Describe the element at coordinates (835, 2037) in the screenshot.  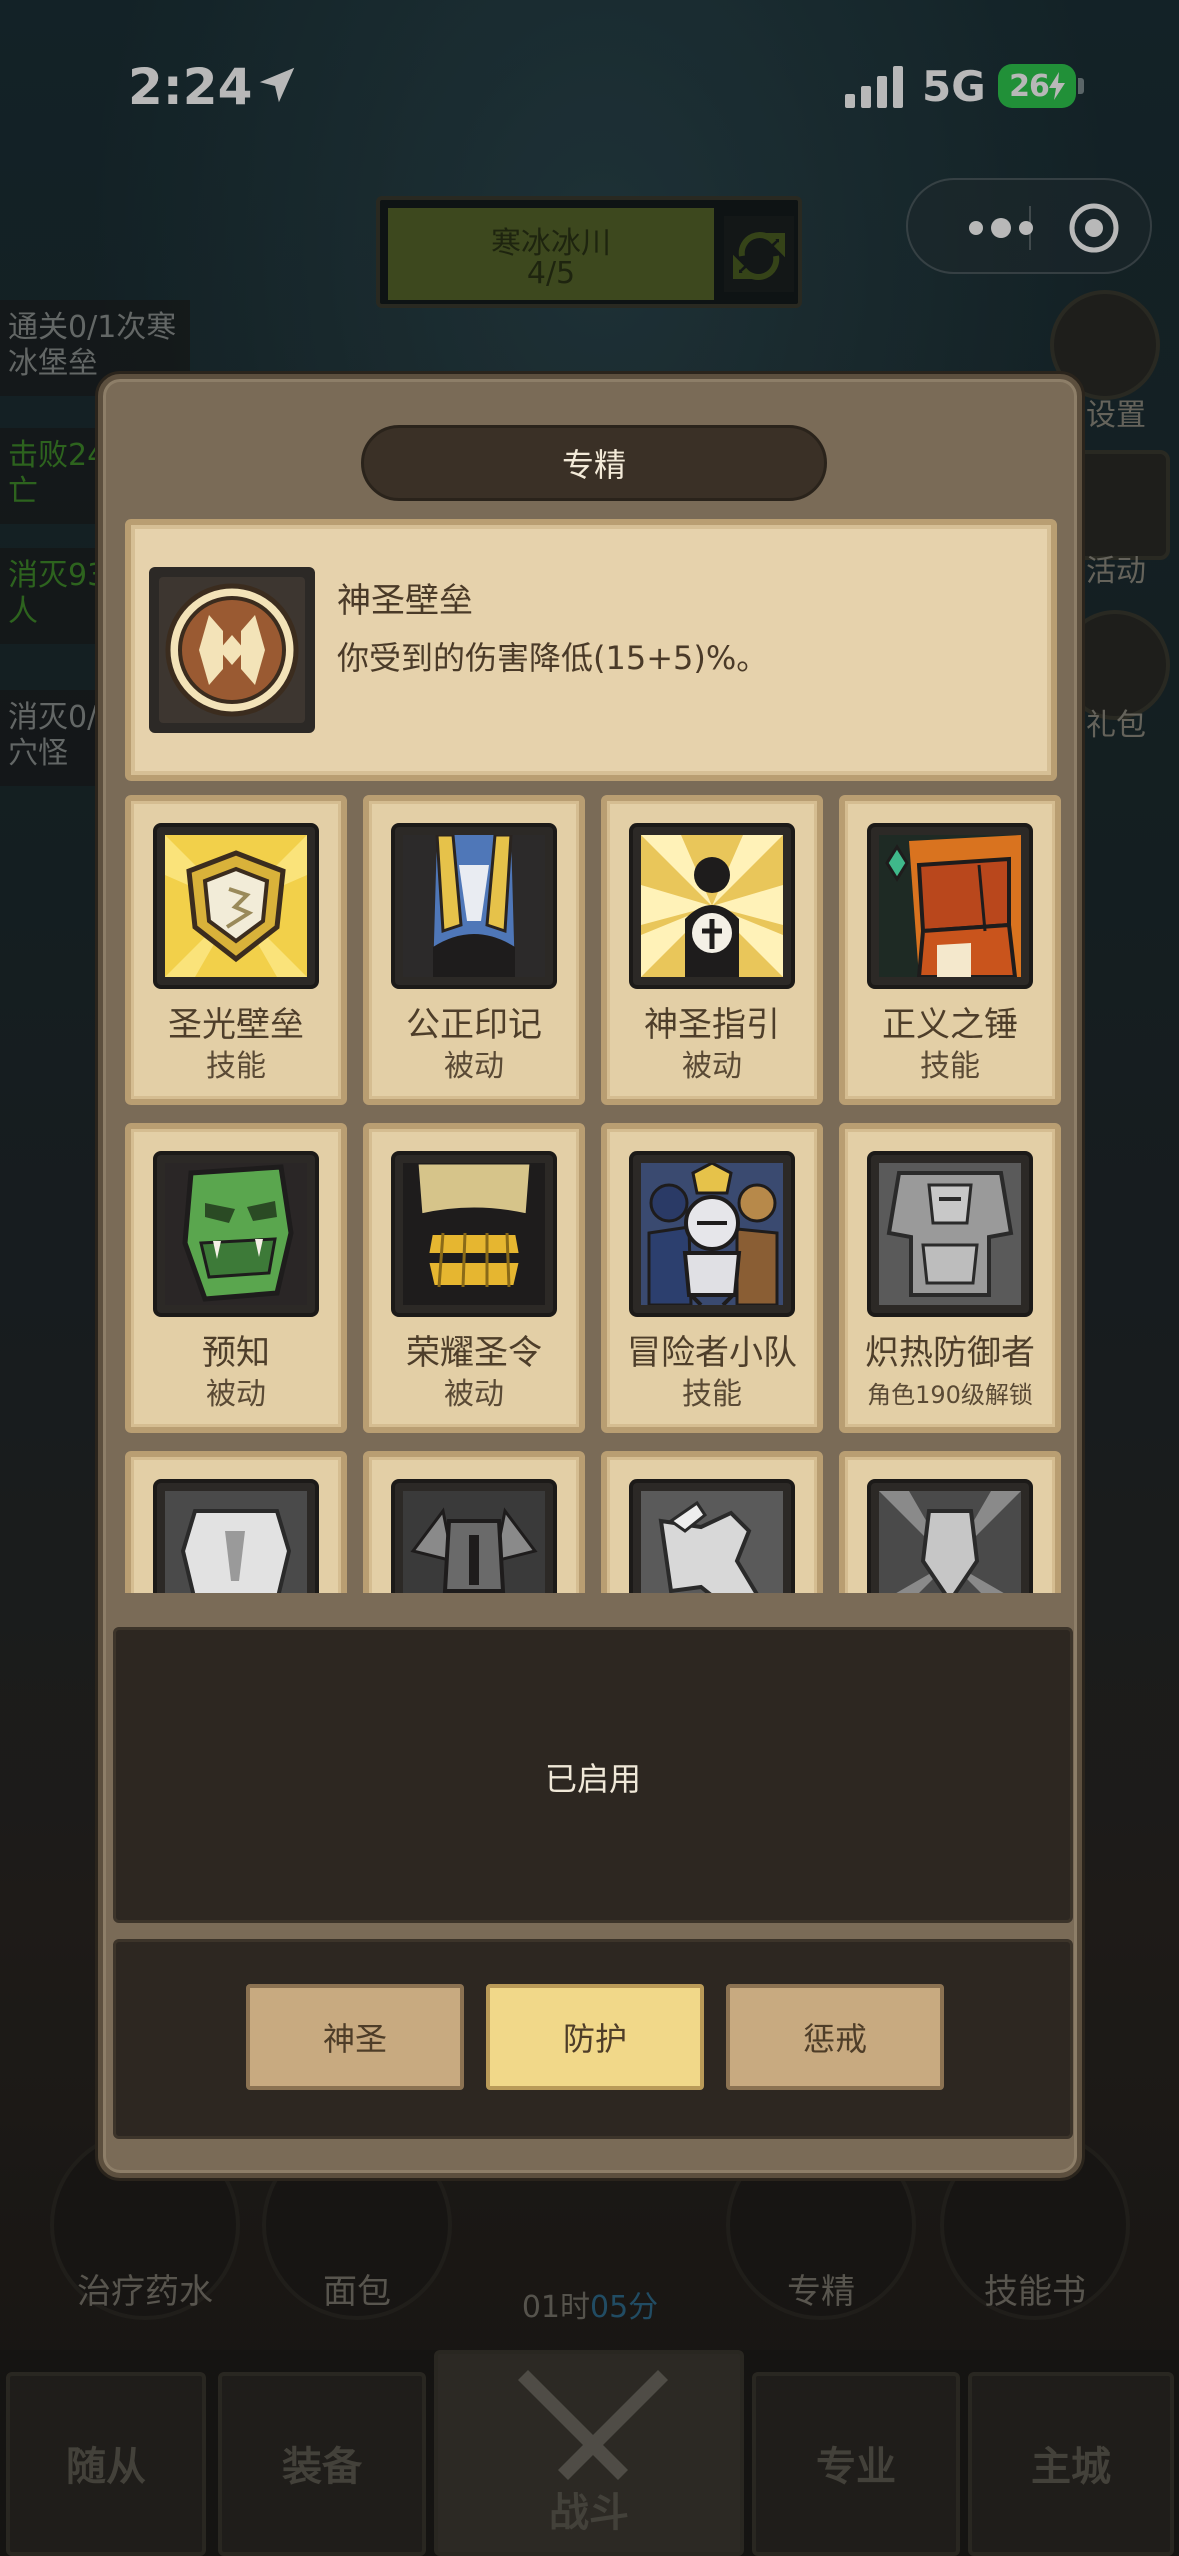
I see `tab-retribution: 惩戒` at that location.